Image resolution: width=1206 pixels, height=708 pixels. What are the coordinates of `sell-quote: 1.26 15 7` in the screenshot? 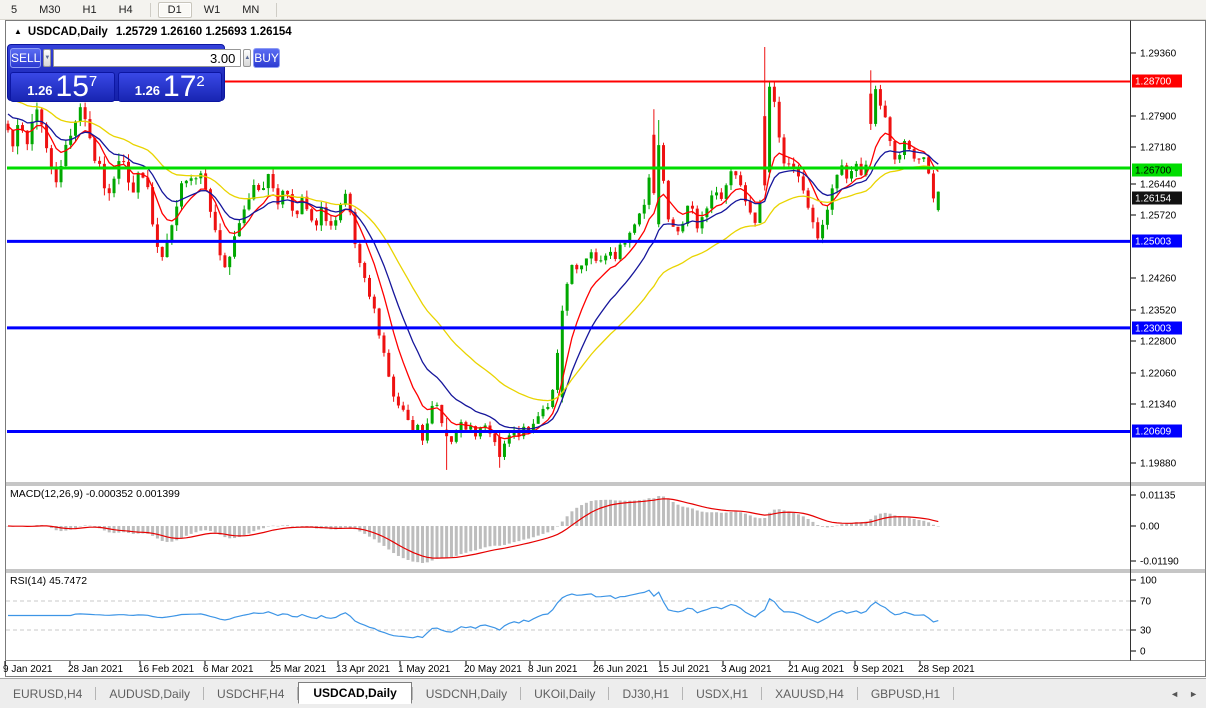 It's located at (62, 87).